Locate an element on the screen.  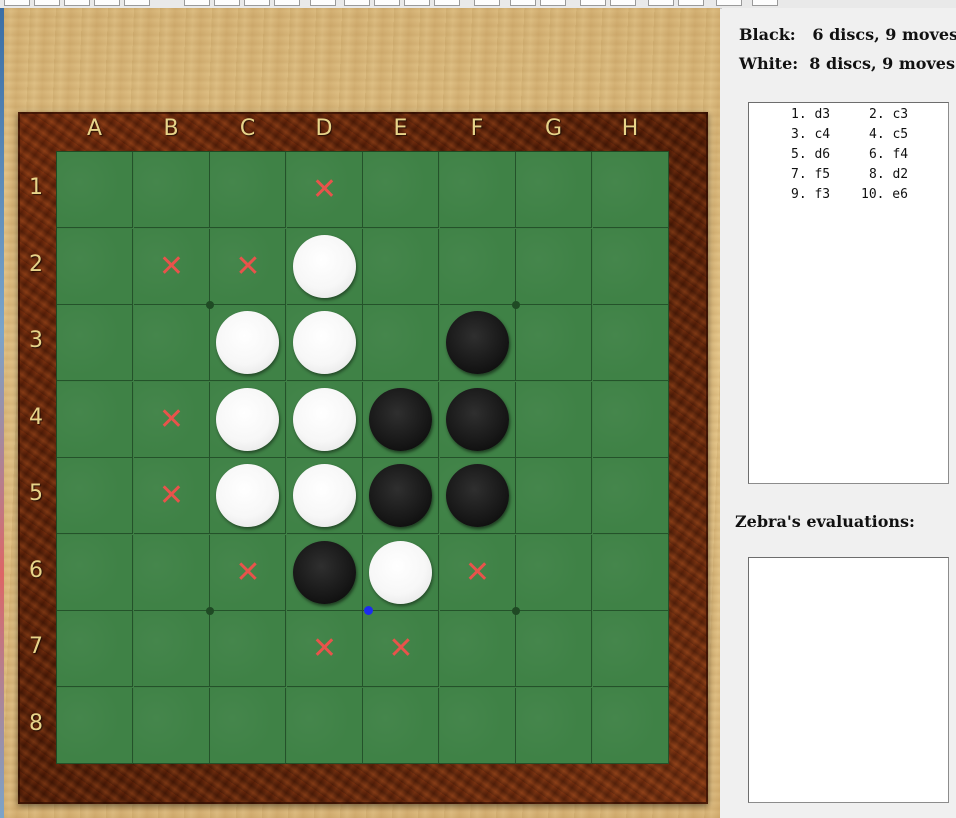
square-f6: ✕ is located at coordinates (477, 572).